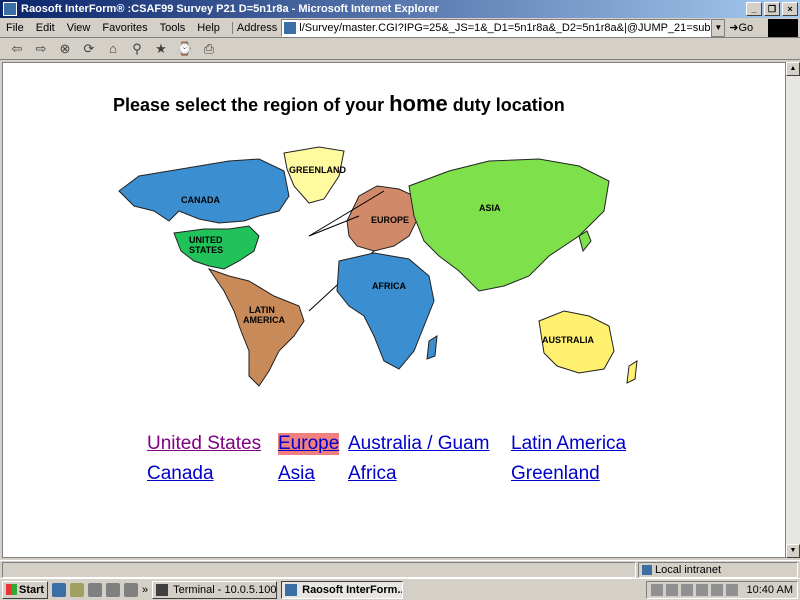 Image resolution: width=800 pixels, height=600 pixels. What do you see at coordinates (568, 444) in the screenshot?
I see `link-latin-america: Latin America` at bounding box center [568, 444].